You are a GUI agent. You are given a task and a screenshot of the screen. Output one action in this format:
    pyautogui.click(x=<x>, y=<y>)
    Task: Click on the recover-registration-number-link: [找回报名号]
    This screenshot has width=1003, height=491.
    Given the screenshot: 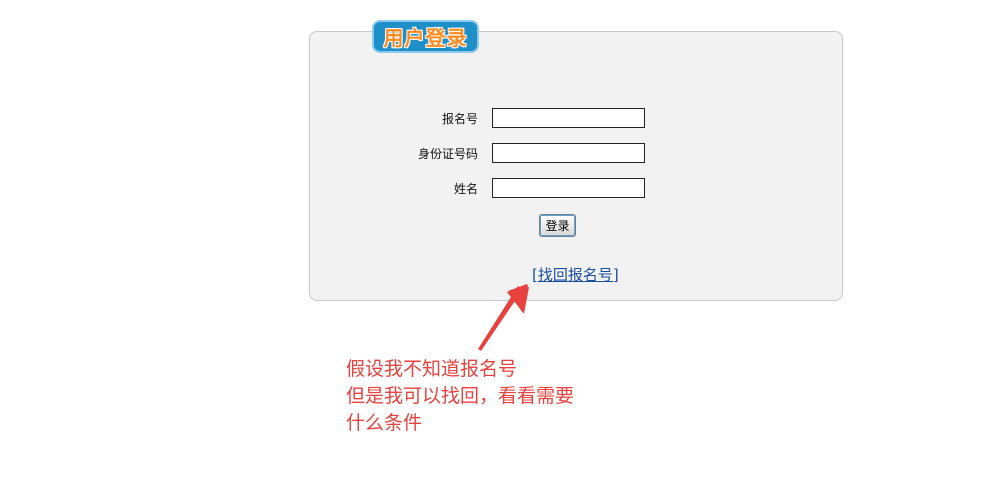 What is the action you would take?
    pyautogui.click(x=575, y=274)
    